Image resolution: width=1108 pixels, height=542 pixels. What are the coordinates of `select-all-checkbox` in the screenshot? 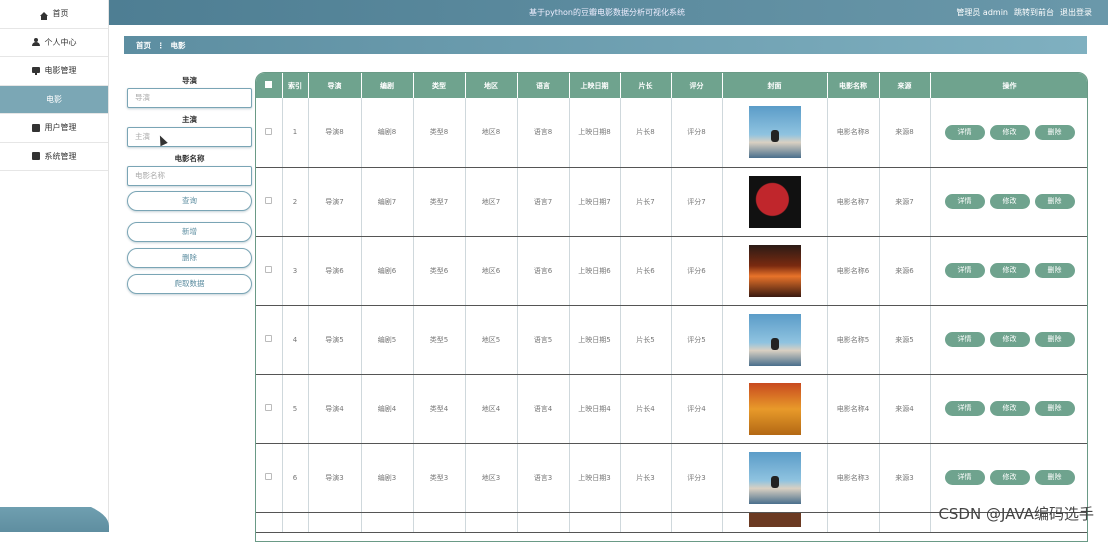 It's located at (269, 85).